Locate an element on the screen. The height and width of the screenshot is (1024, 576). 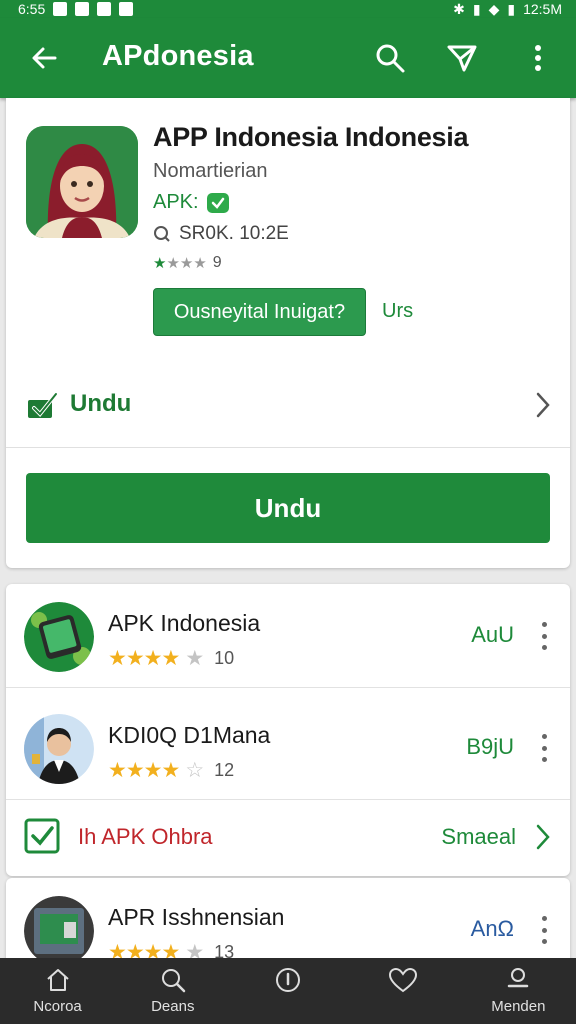
battery-icon: ▮ is located at coordinates (511, 8).